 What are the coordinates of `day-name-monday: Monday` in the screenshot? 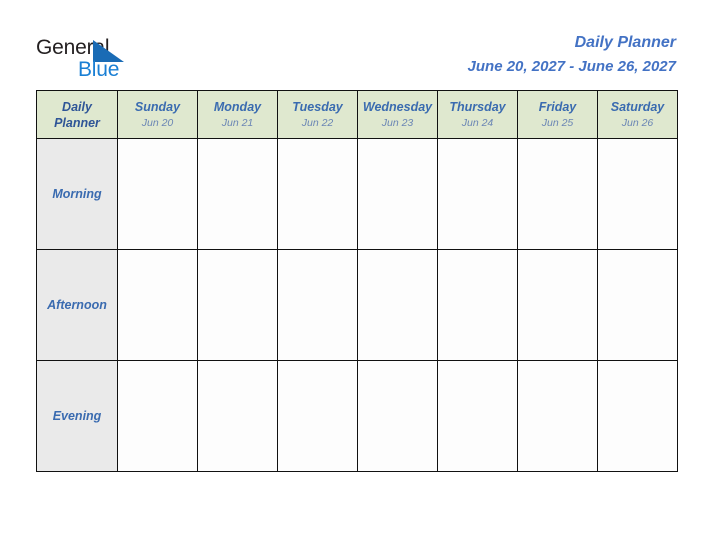 It's located at (237, 106).